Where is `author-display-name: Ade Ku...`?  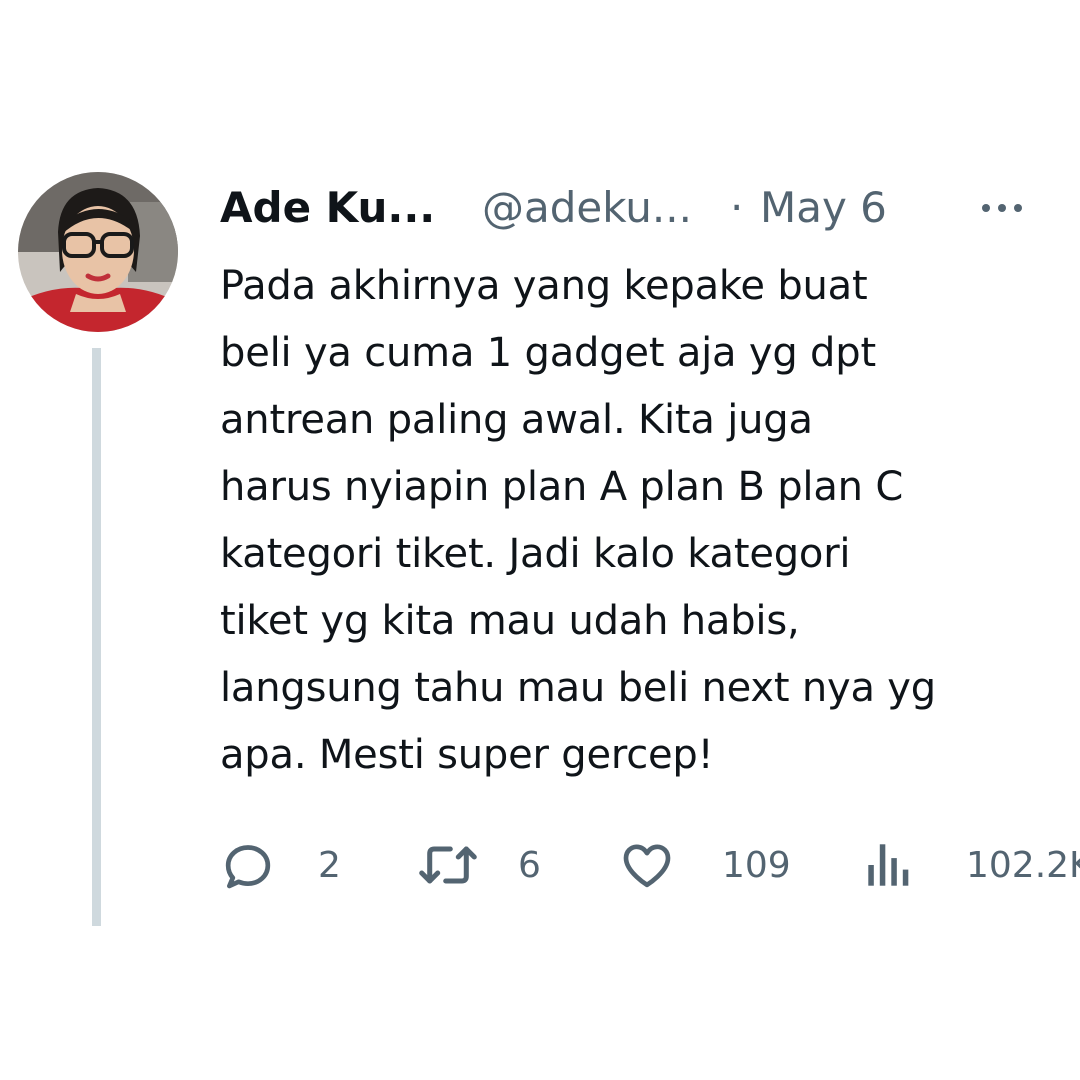 author-display-name: Ade Ku... is located at coordinates (327, 208).